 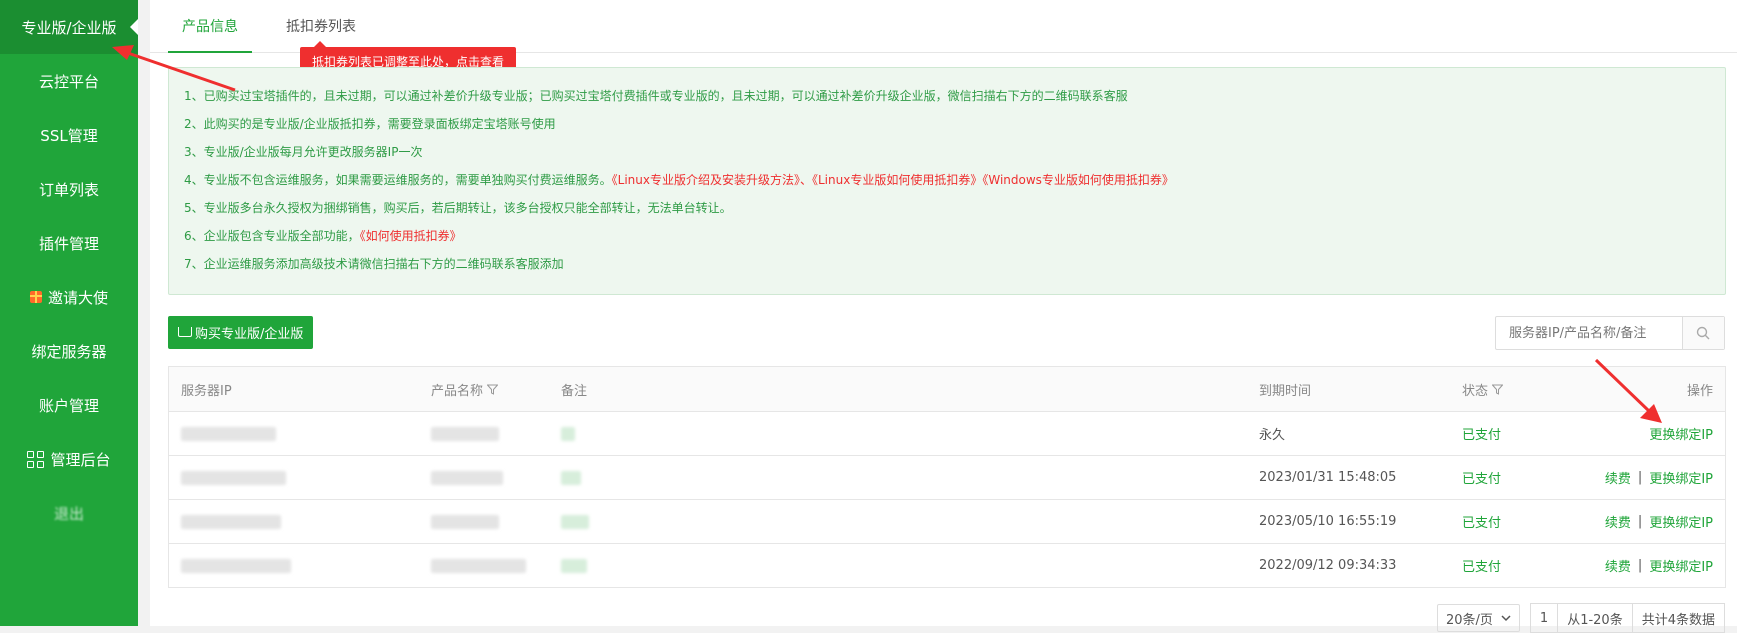 What do you see at coordinates (411, 236) in the screenshot?
I see `how-to-use-coupon-link: 《如何使用抵扣券》` at bounding box center [411, 236].